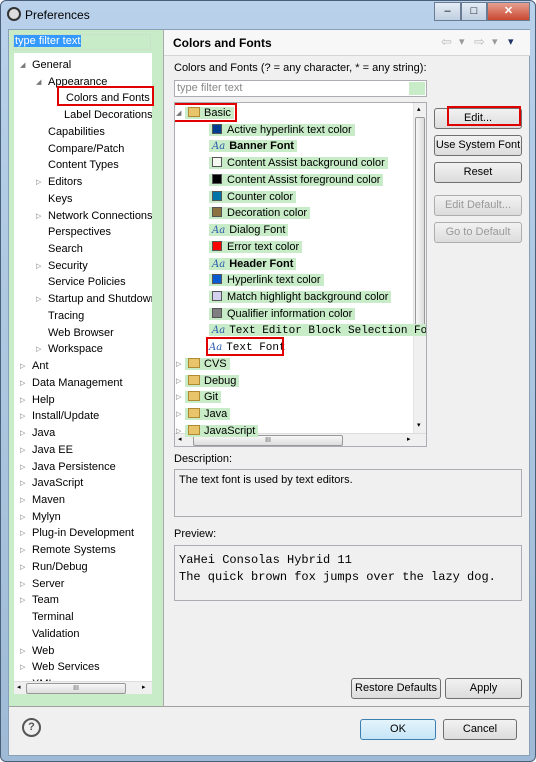 The height and width of the screenshot is (762, 536). Describe the element at coordinates (37, 400) in the screenshot. I see `tree-item: ▷ Help` at that location.